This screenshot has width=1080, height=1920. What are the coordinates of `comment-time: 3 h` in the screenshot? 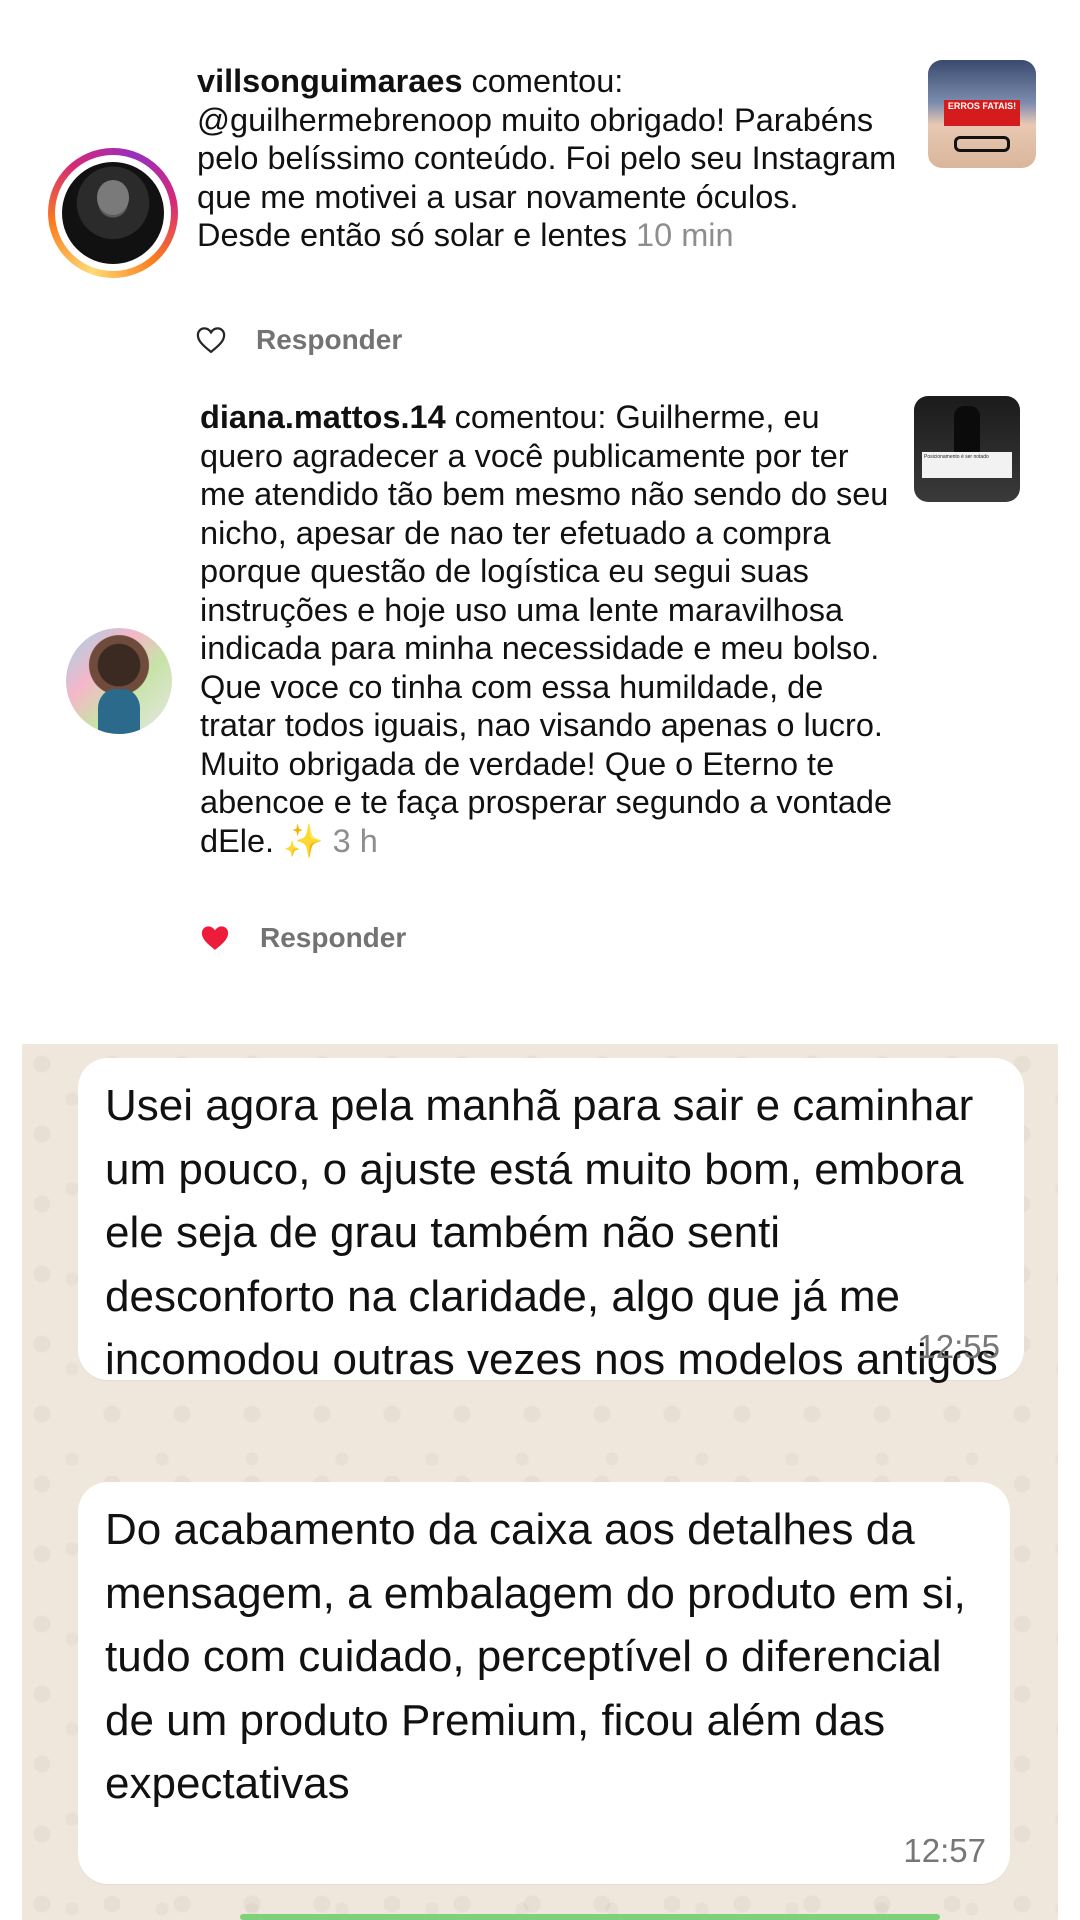 It's located at (355, 840).